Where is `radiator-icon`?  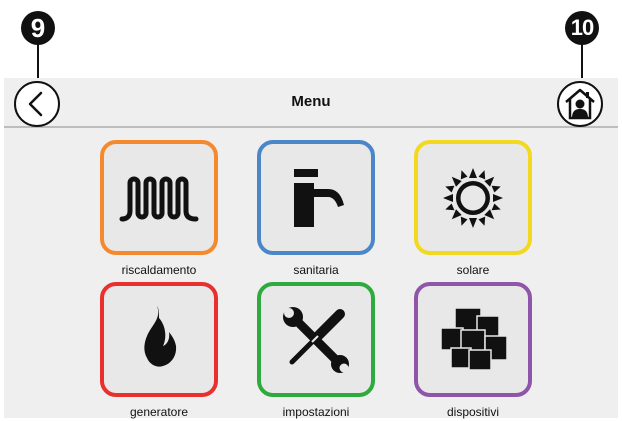
radiator-icon is located at coordinates (159, 198).